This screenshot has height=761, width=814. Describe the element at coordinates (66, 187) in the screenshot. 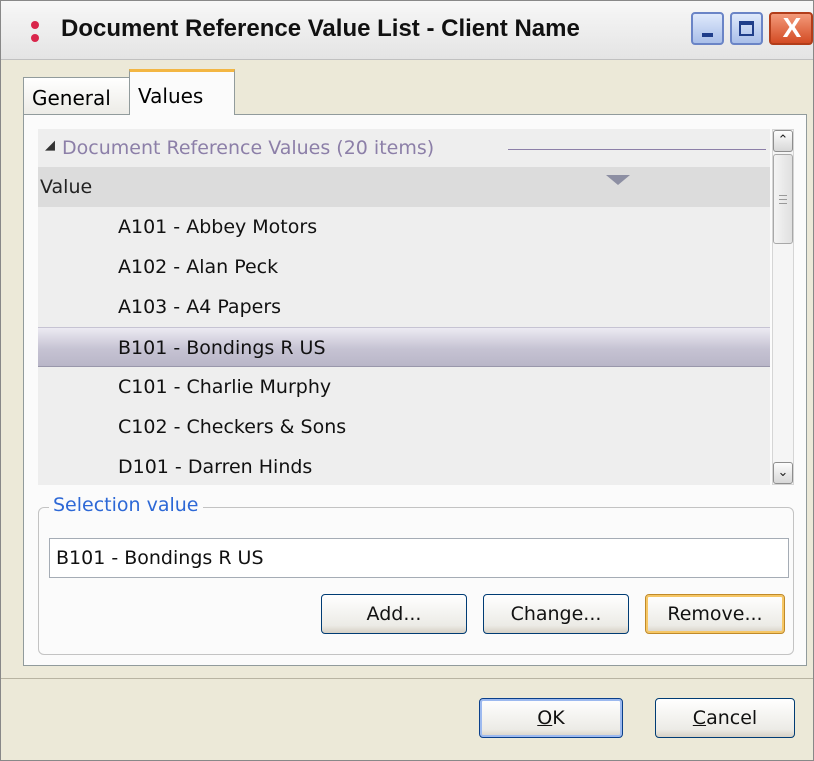

I see `column-header-label: Value` at that location.